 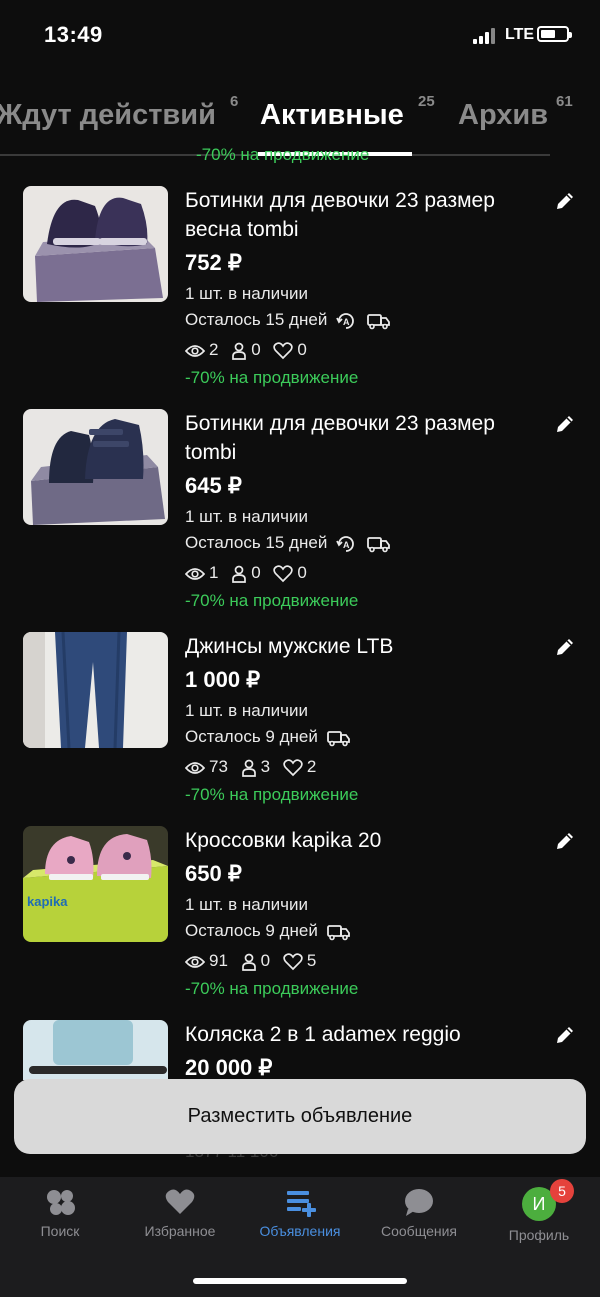 I want to click on listing-title: Коляска 2 в 1 adamex reggio, so click(x=357, y=1034).